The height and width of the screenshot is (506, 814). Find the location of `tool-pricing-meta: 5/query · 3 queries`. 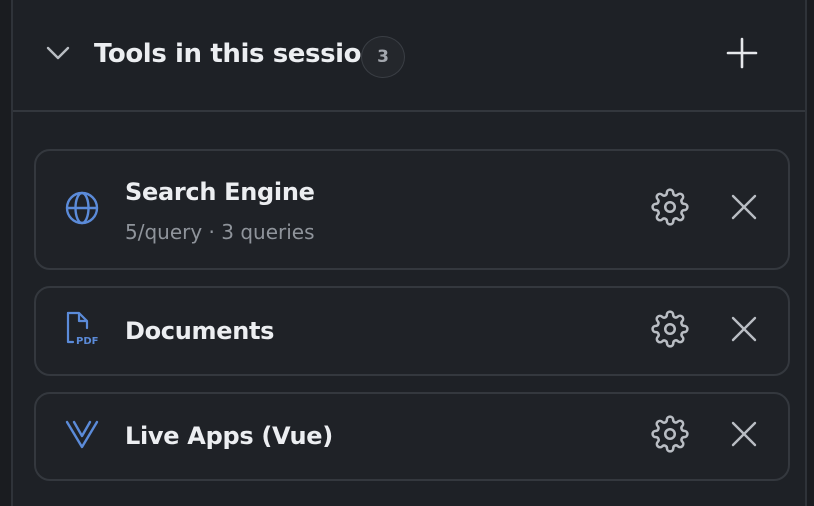

tool-pricing-meta: 5/query · 3 queries is located at coordinates (220, 232).